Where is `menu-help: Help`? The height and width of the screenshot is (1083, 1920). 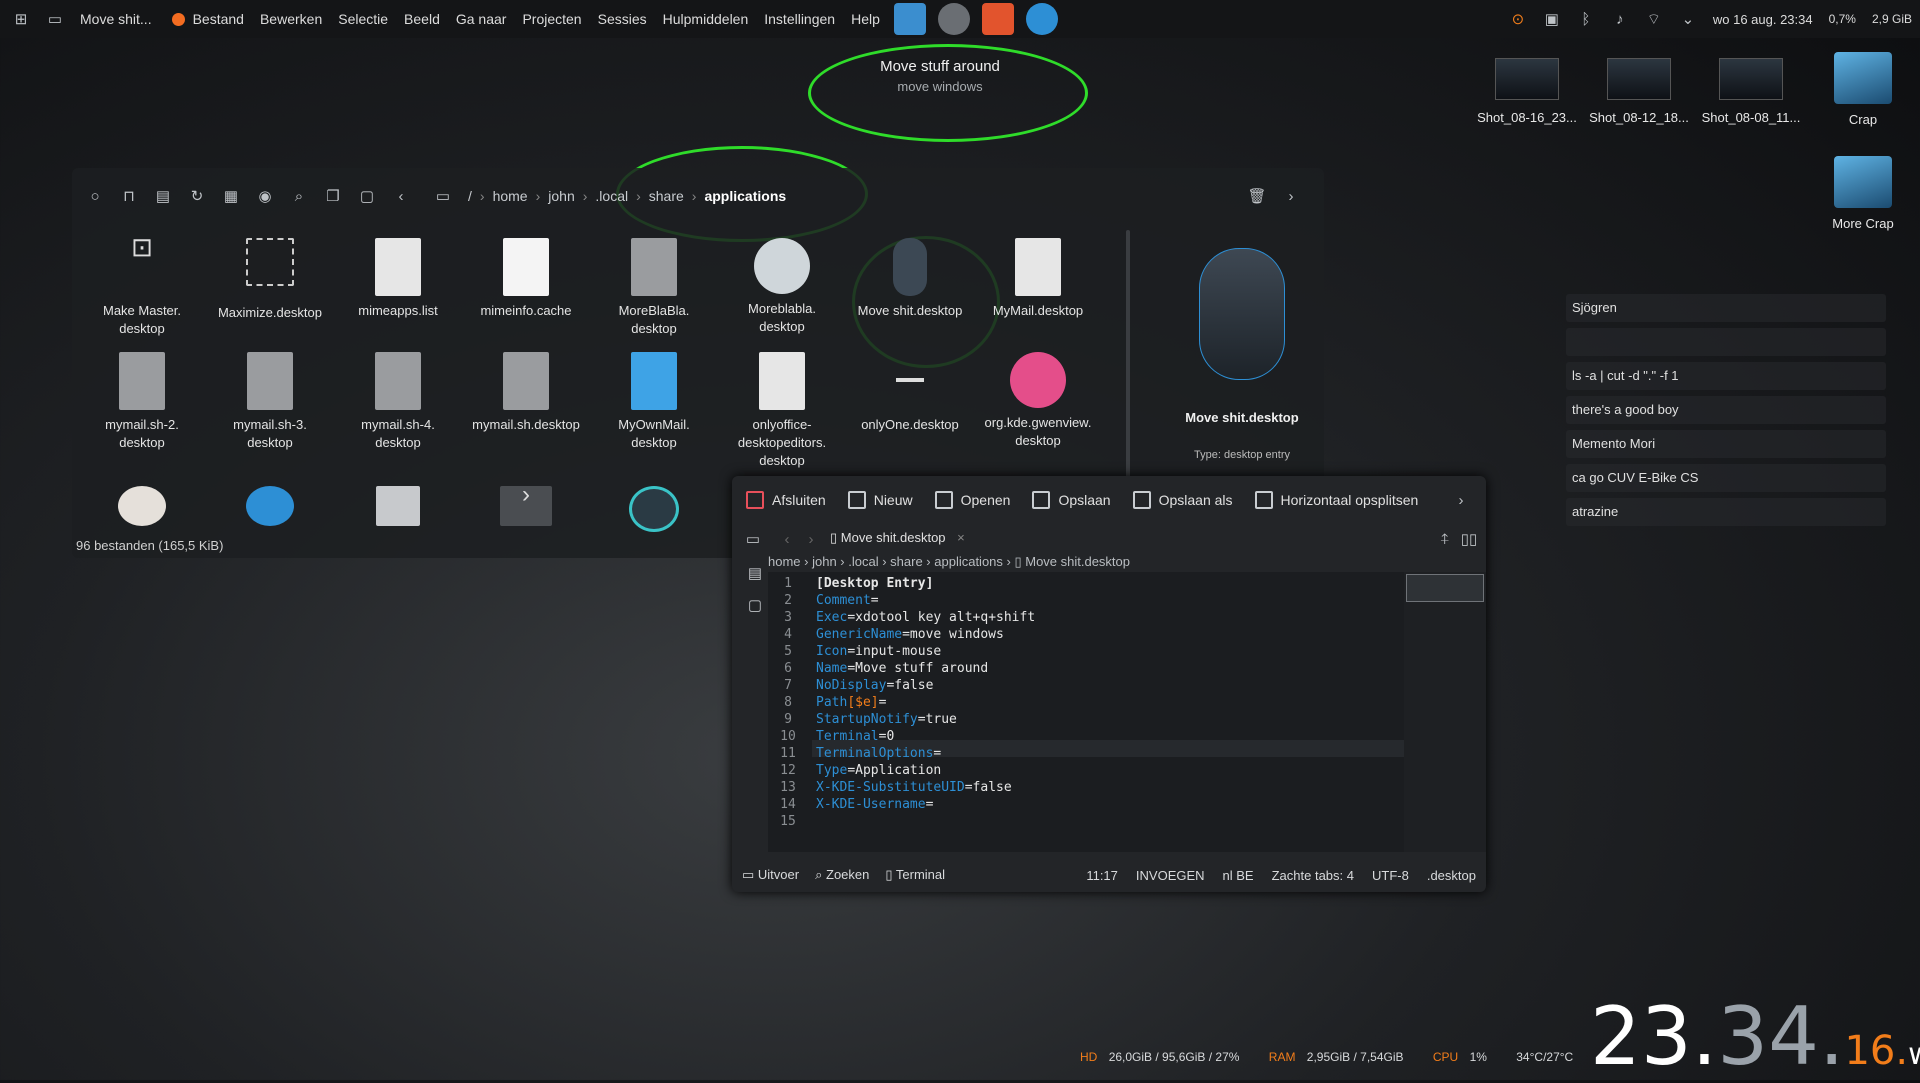 menu-help: Help is located at coordinates (865, 19).